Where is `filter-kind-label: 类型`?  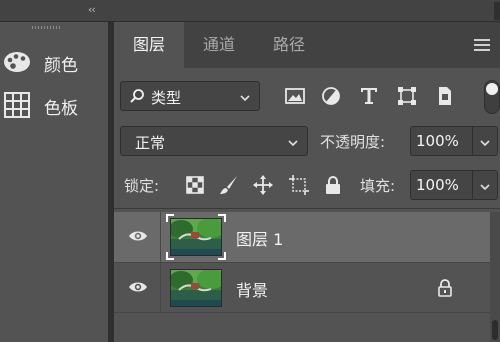
filter-kind-label: 类型 is located at coordinates (166, 98).